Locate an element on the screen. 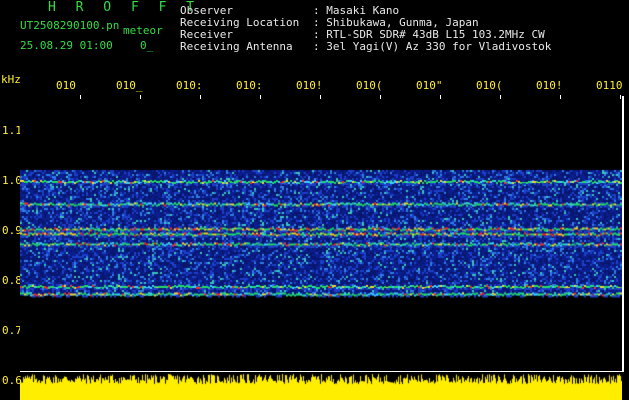  y-tick-label: 0.7 is located at coordinates (12, 330).